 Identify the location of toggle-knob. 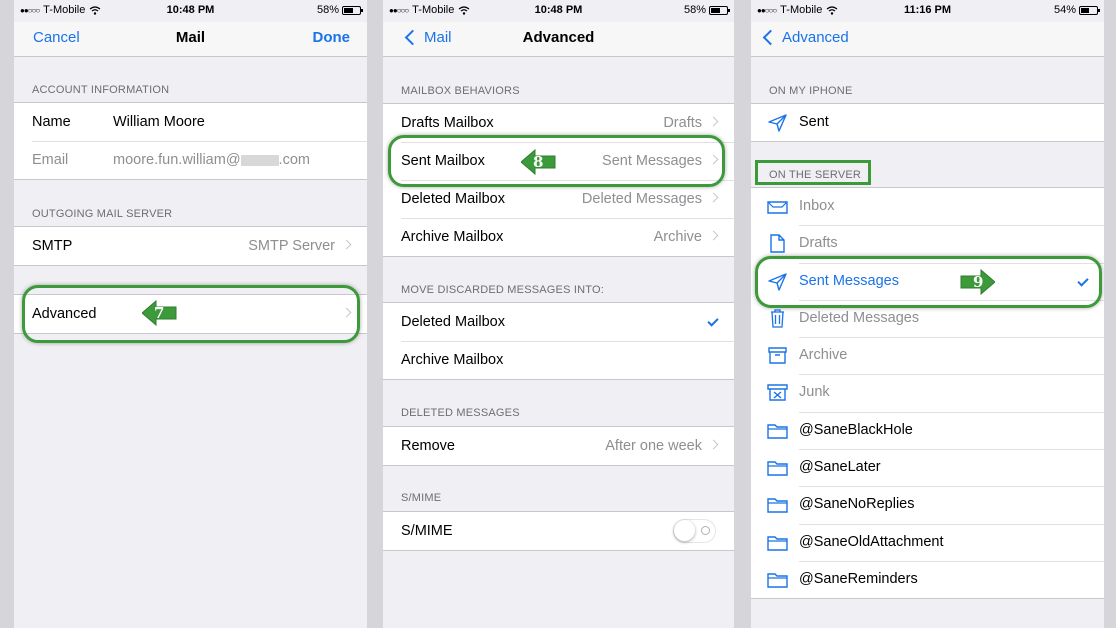
(684, 530).